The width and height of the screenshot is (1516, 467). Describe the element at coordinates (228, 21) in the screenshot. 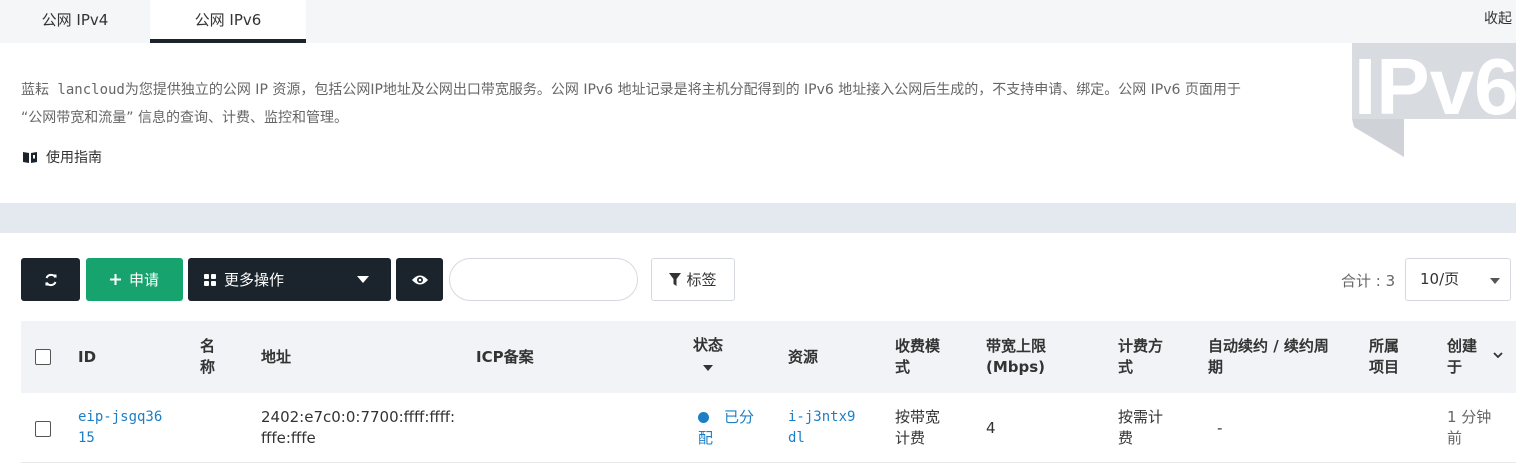

I see `tab-ipv6: 公网 IPv6` at that location.